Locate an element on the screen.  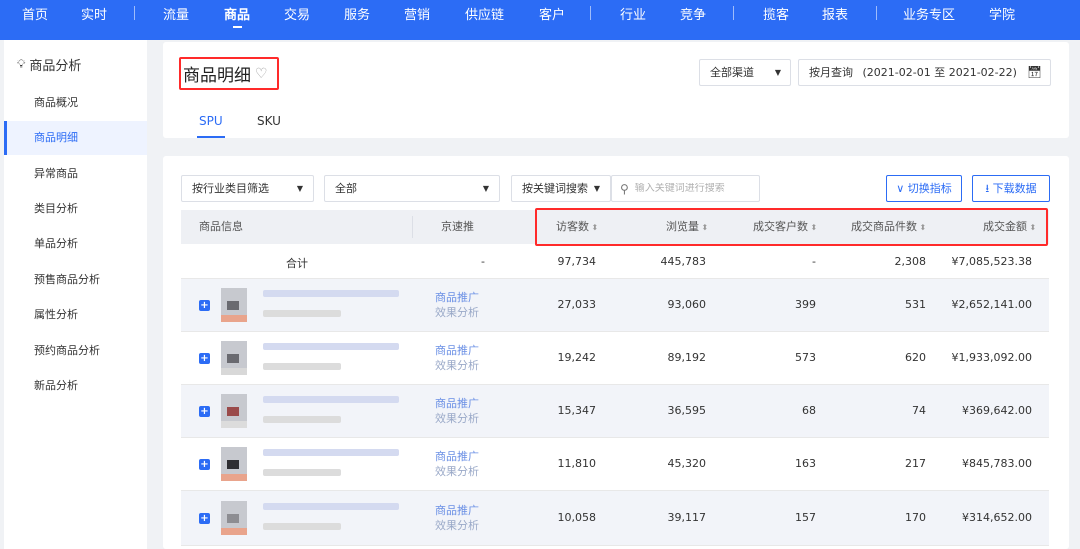
cell-amount: ¥369,642.00 is located at coordinates (997, 410).